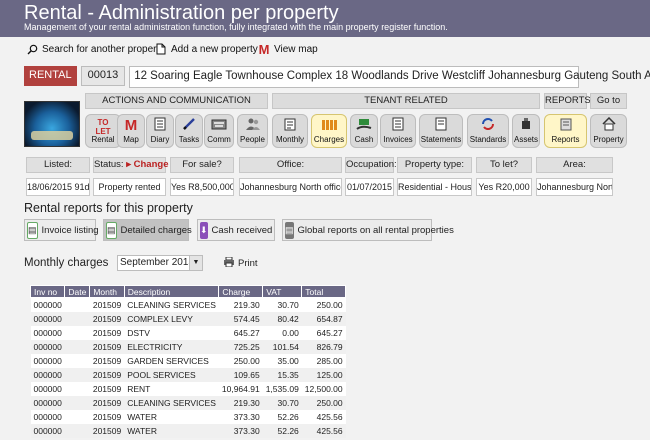 This screenshot has width=650, height=440. I want to click on print-link: Print, so click(240, 263).